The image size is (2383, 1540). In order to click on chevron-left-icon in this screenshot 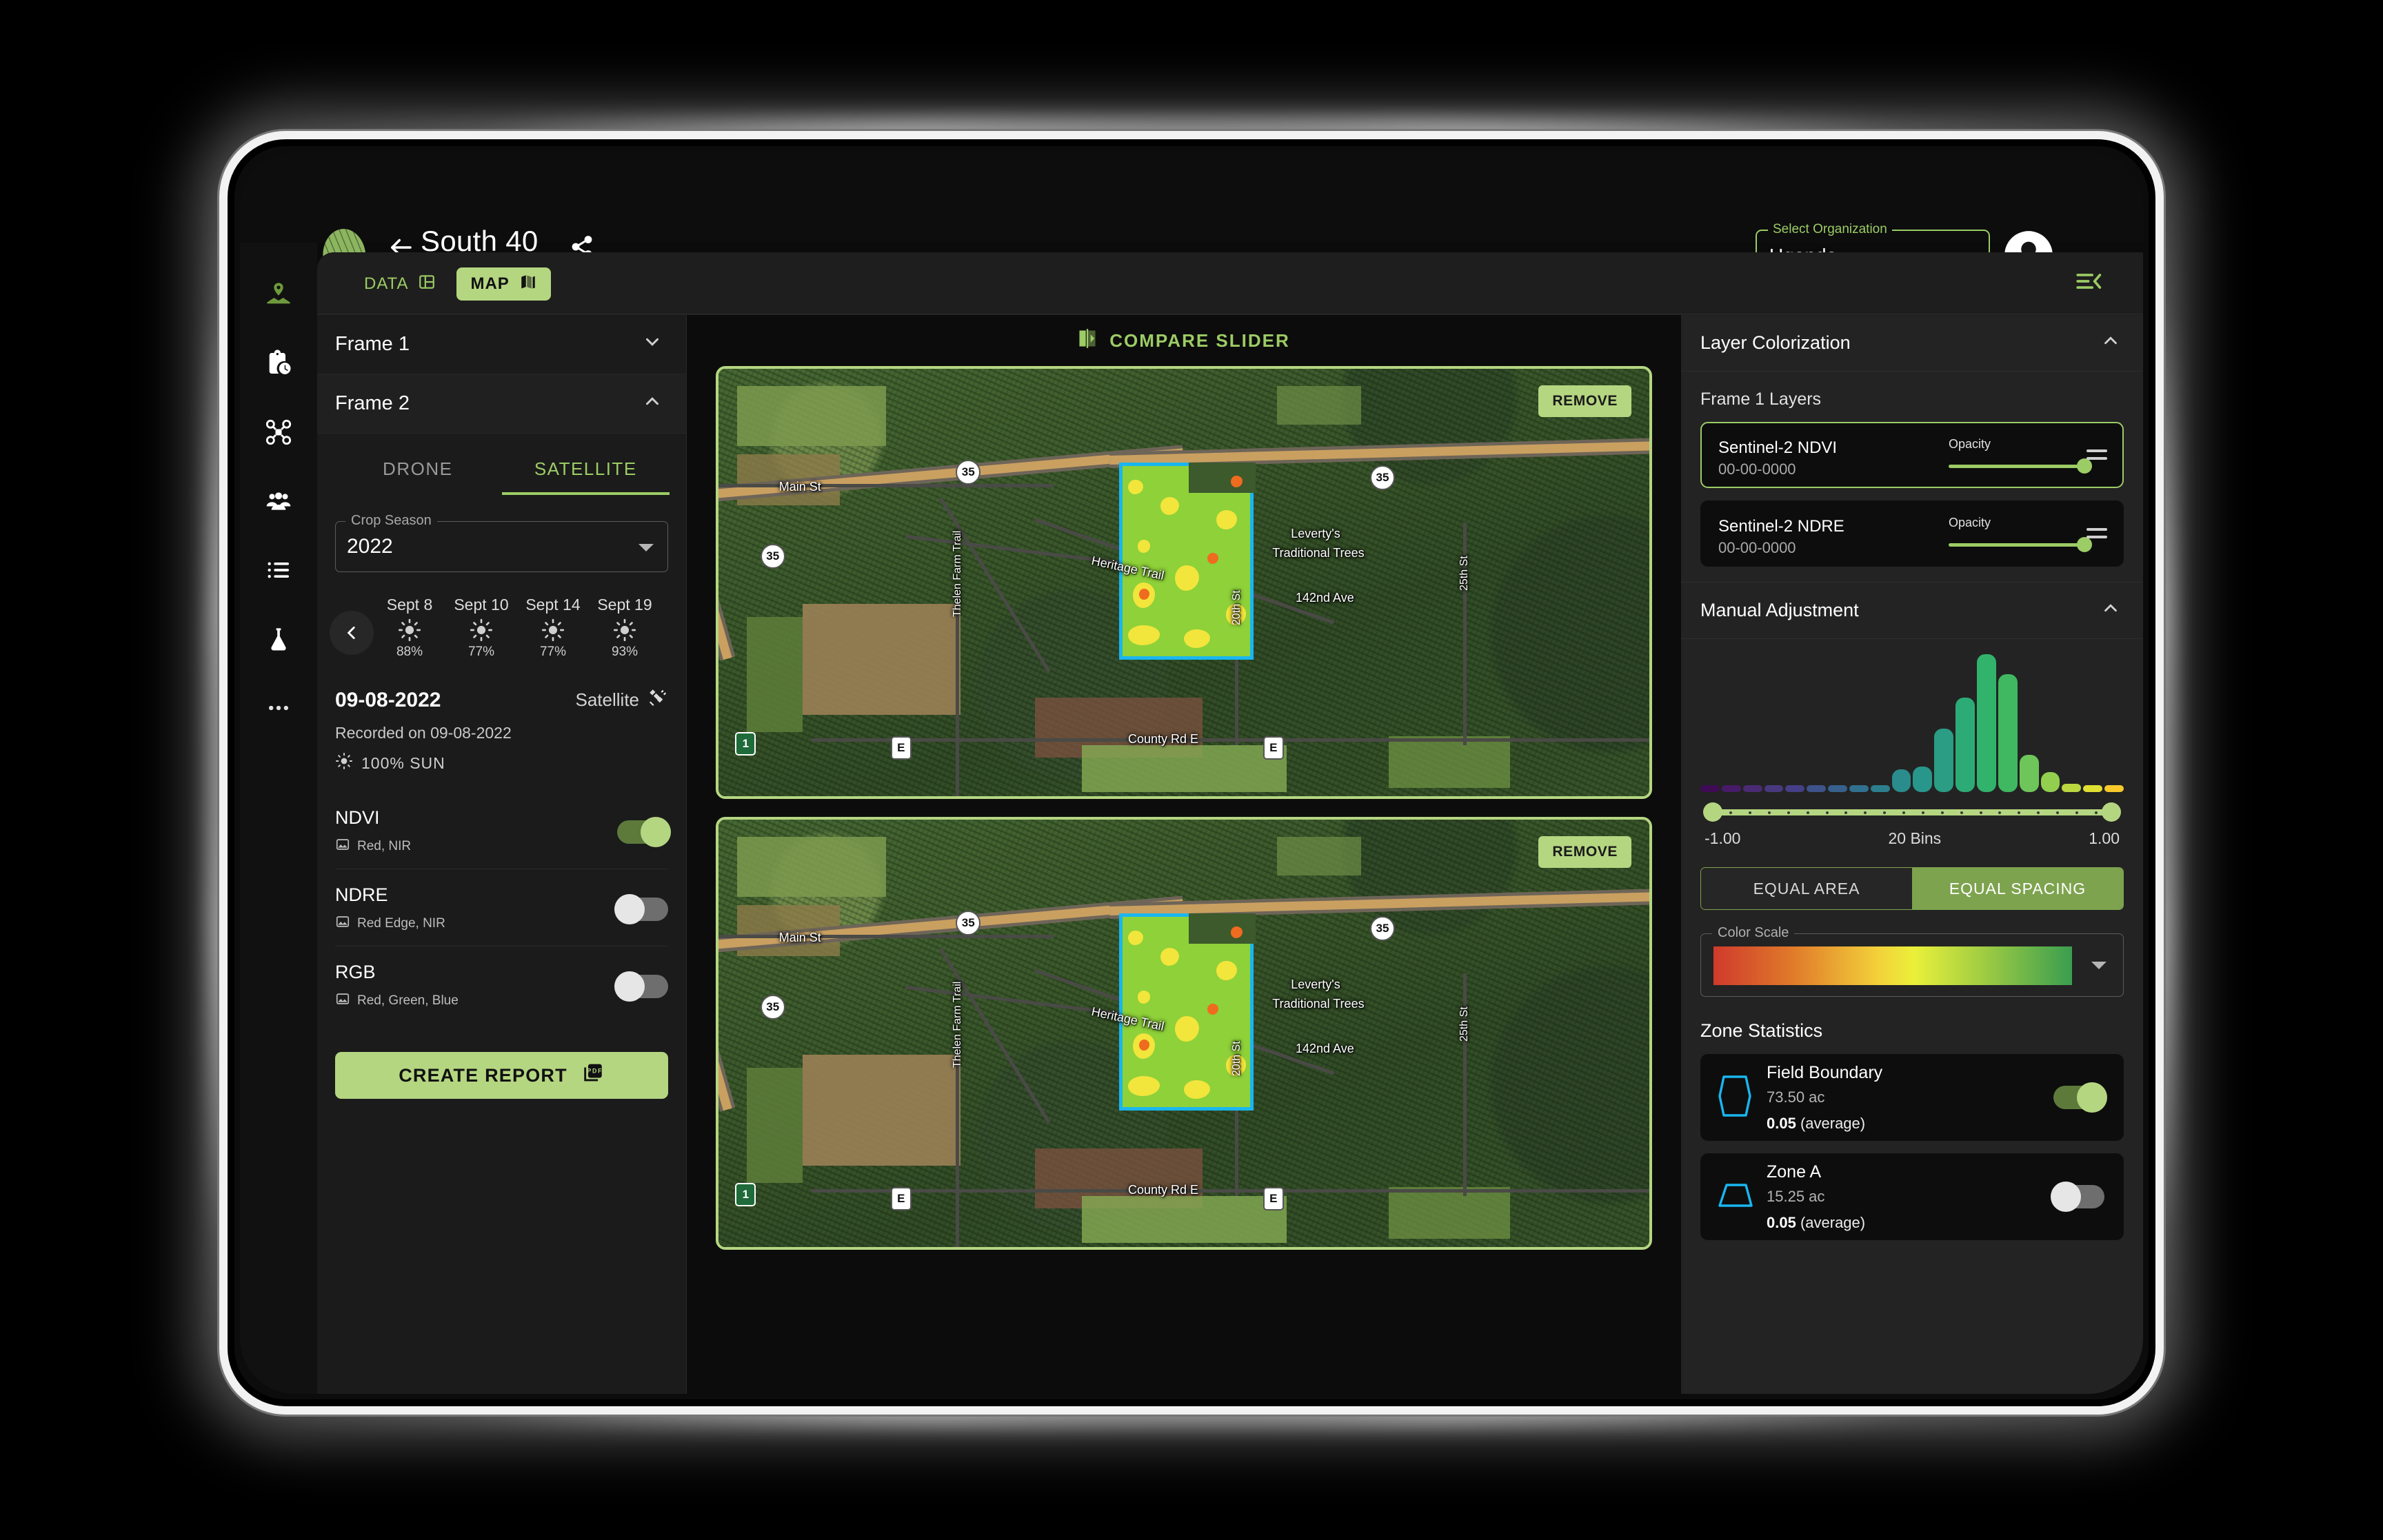, I will do `click(352, 633)`.